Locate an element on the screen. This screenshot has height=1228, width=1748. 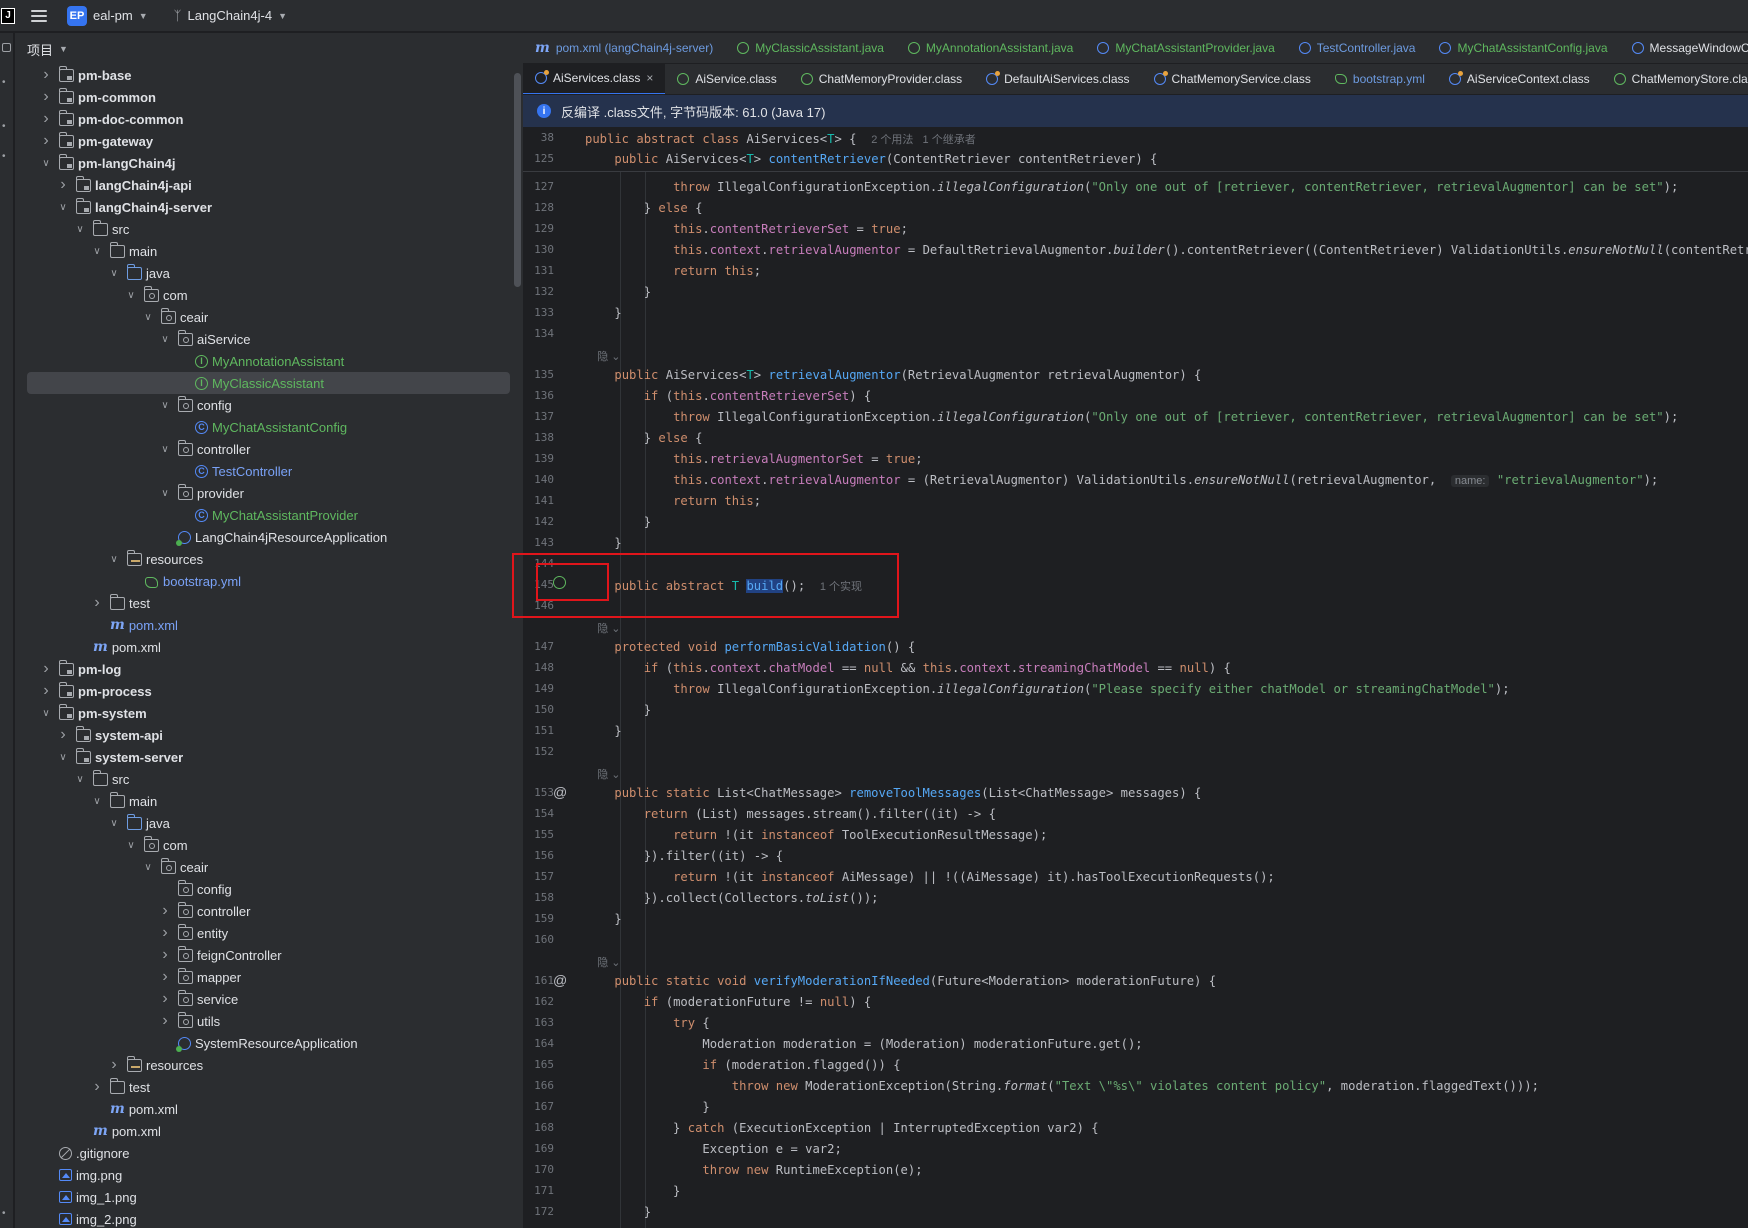
tree-item: ∨ system-server is located at coordinates (268, 757).